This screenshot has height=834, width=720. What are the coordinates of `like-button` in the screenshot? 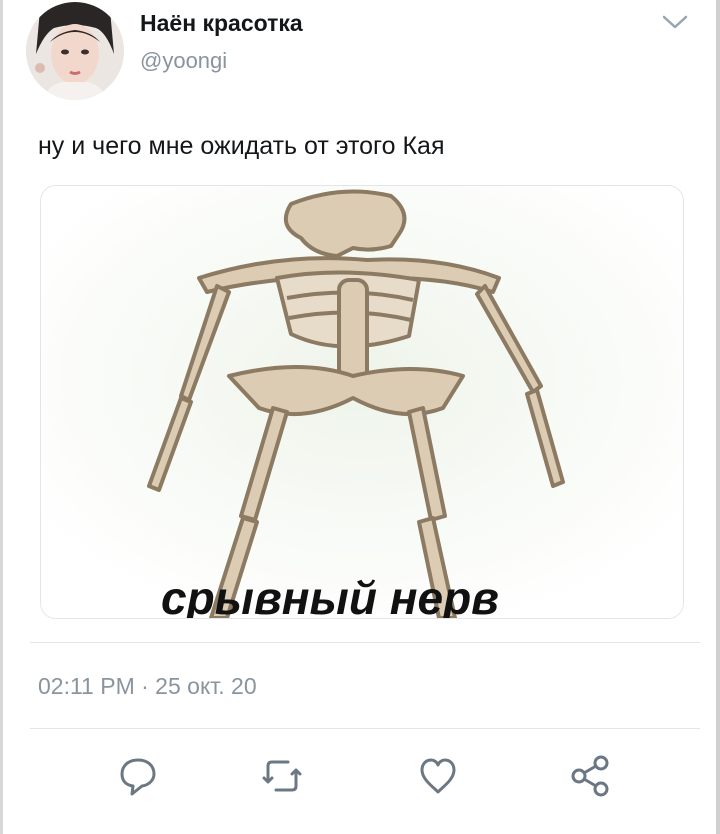 It's located at (438, 776).